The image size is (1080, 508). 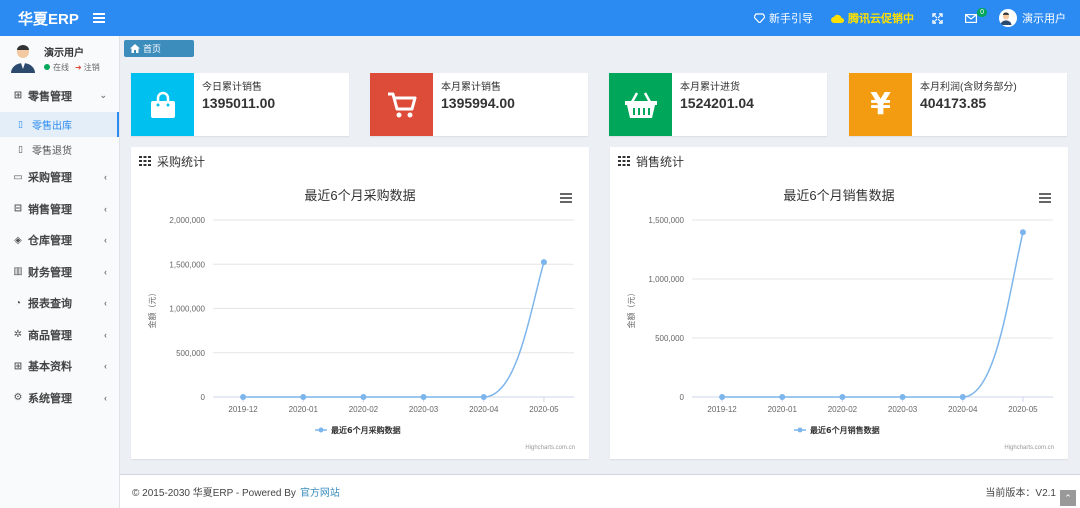 I want to click on yen-icon: ¥, so click(x=880, y=104).